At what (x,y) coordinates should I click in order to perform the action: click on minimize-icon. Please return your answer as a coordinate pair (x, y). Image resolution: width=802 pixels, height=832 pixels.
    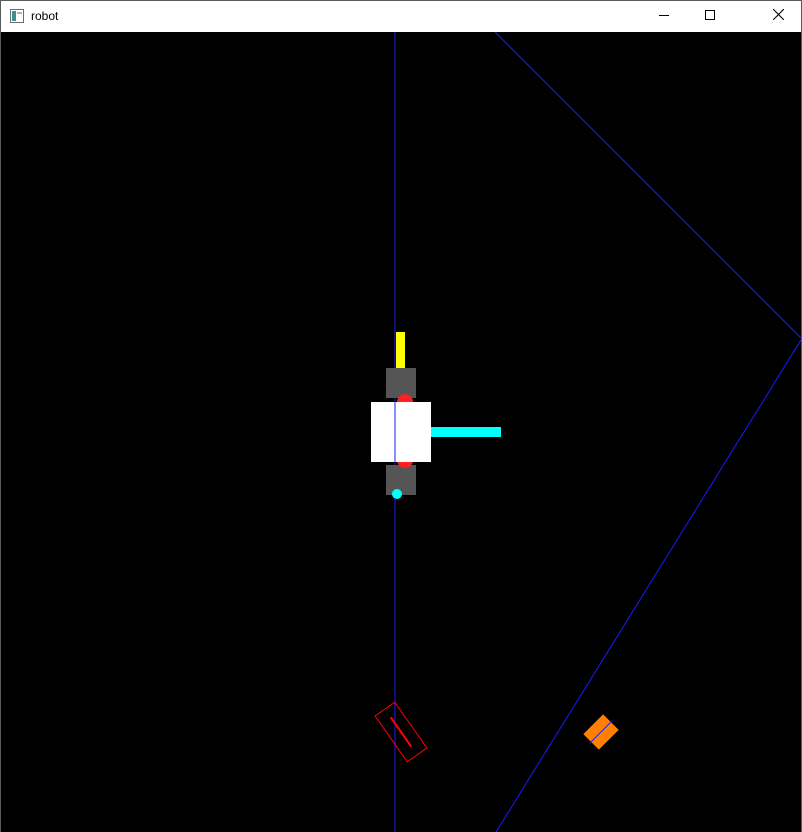
    Looking at the image, I should click on (664, 16).